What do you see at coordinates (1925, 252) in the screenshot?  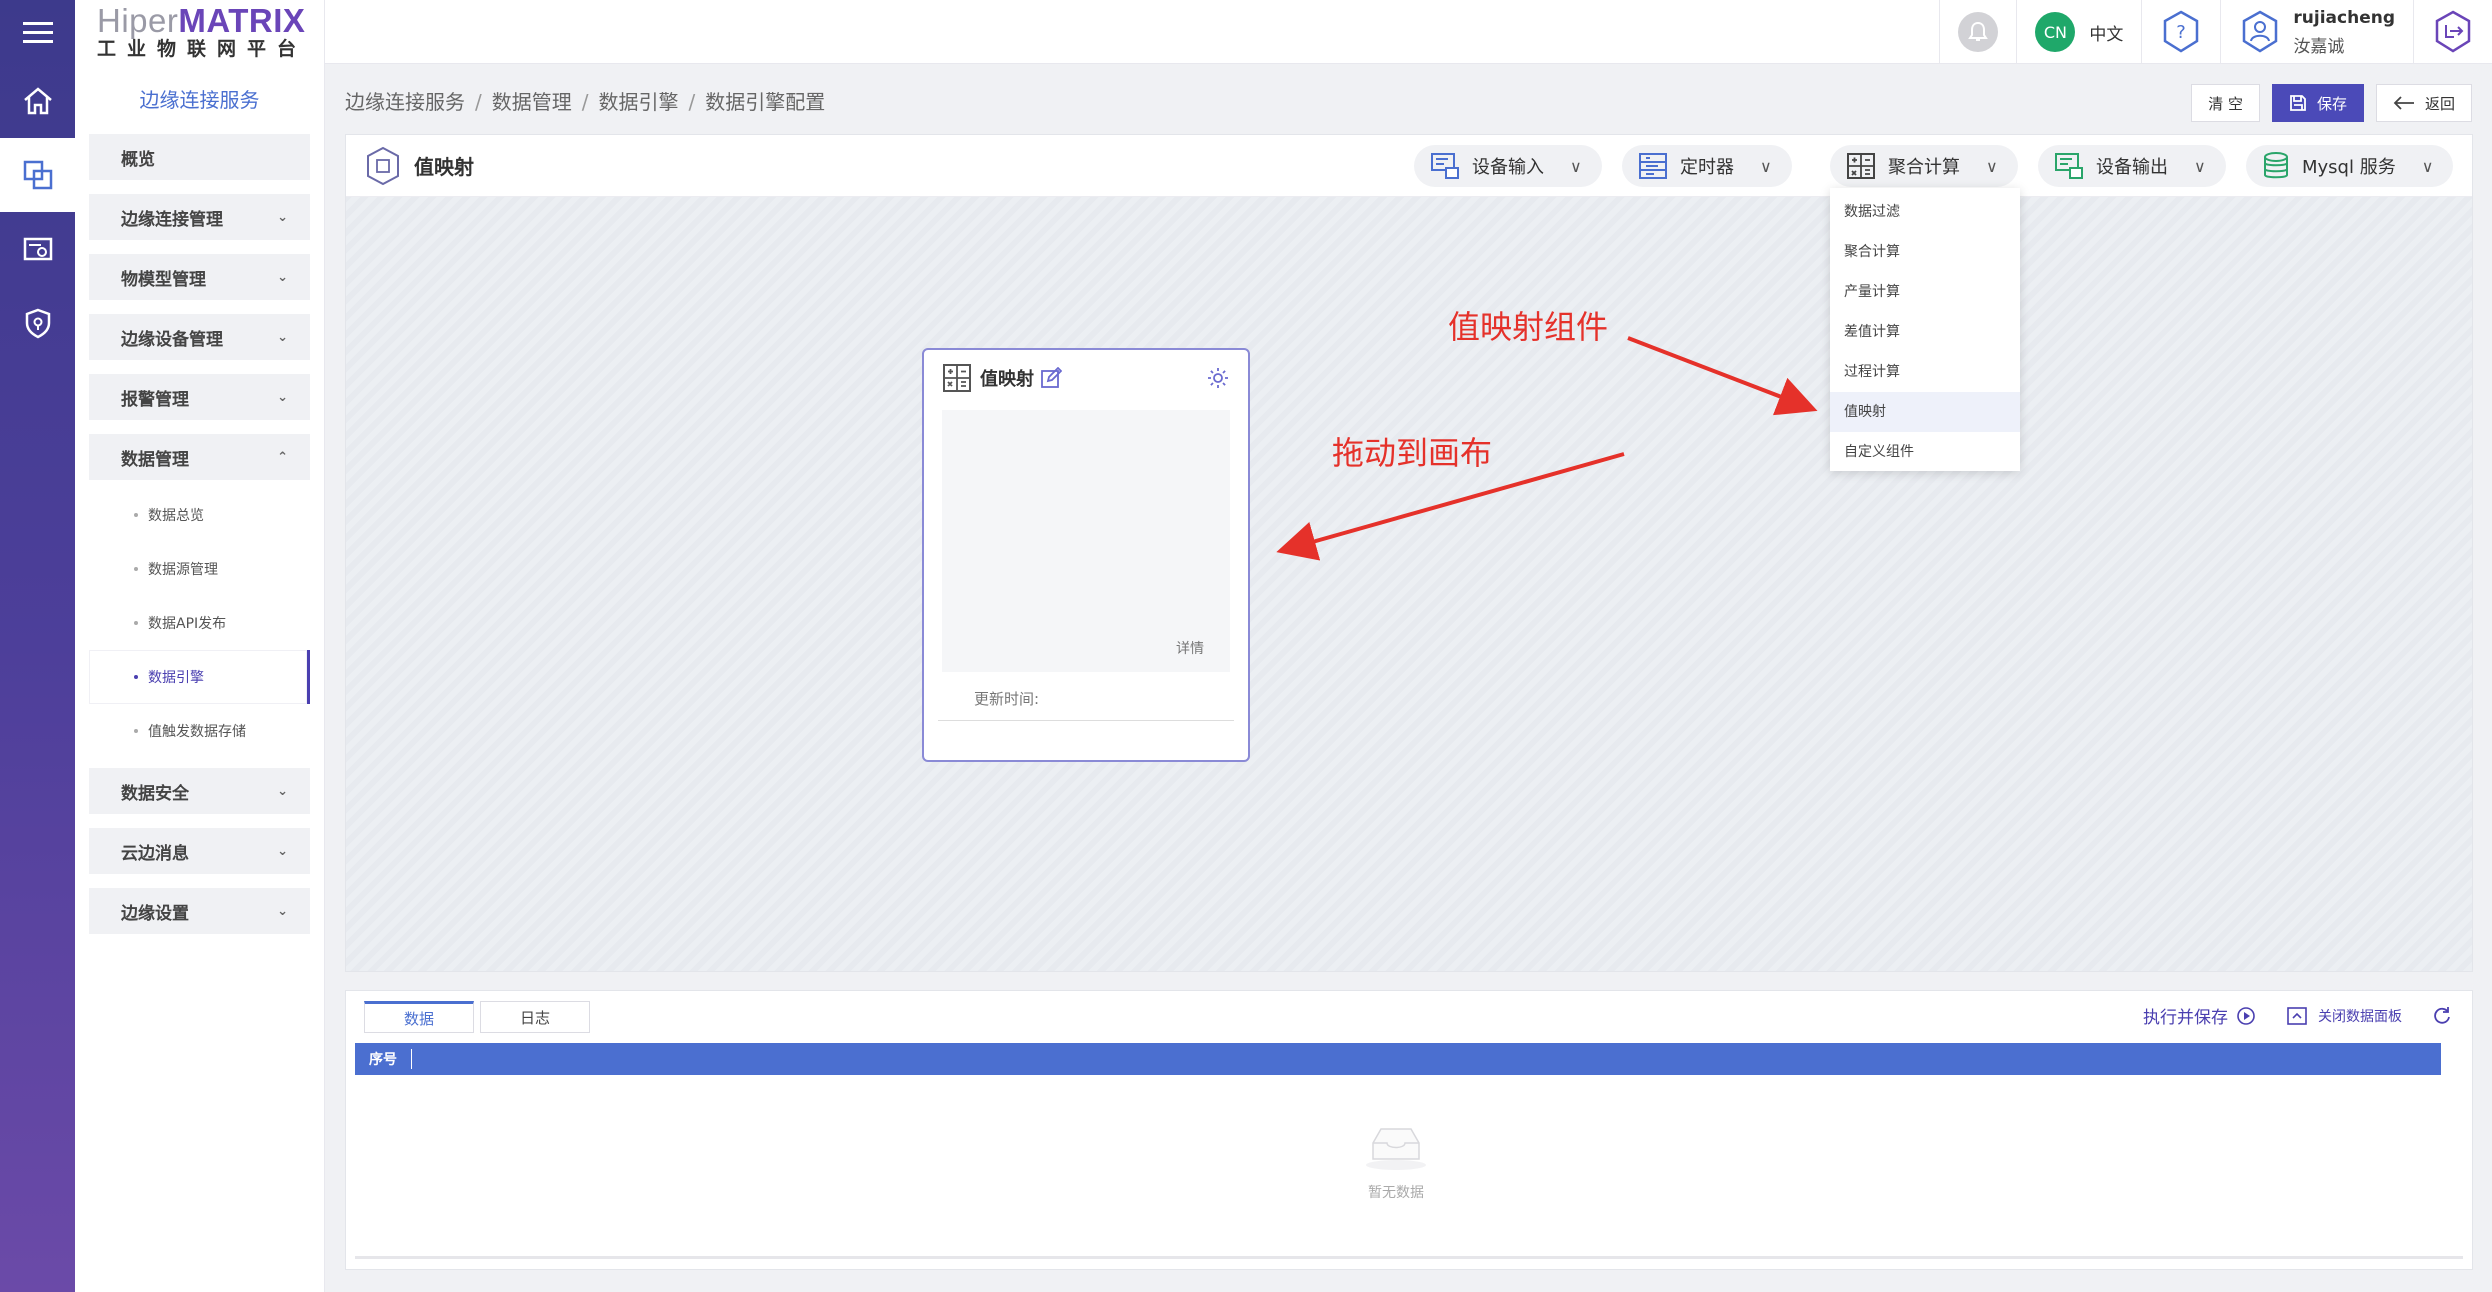 I see `menu-item-aggregate: 聚合计算` at bounding box center [1925, 252].